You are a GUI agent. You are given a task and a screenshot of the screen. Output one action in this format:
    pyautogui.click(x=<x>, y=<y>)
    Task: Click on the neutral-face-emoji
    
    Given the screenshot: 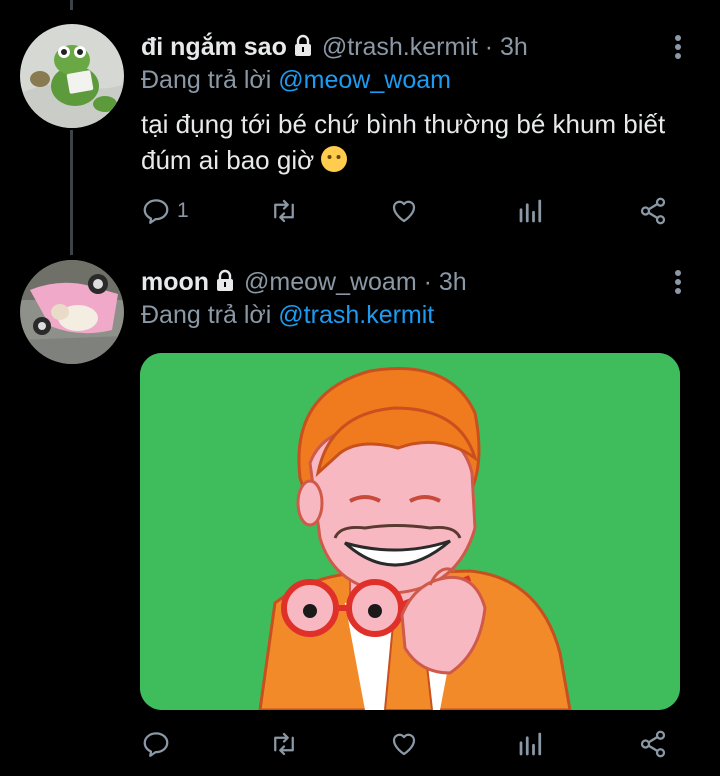 What is the action you would take?
    pyautogui.click(x=334, y=163)
    